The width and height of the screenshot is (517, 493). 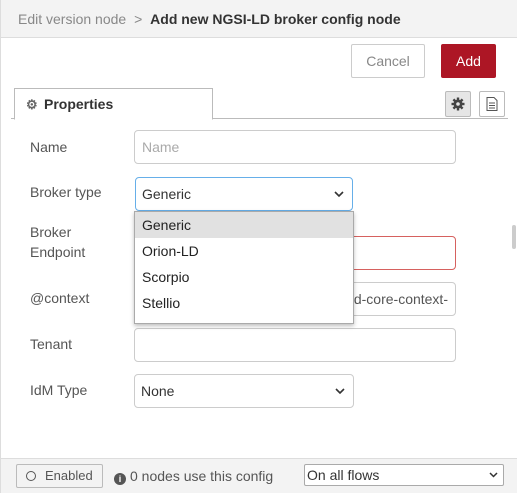 I want to click on context-label: @context, so click(x=60, y=298).